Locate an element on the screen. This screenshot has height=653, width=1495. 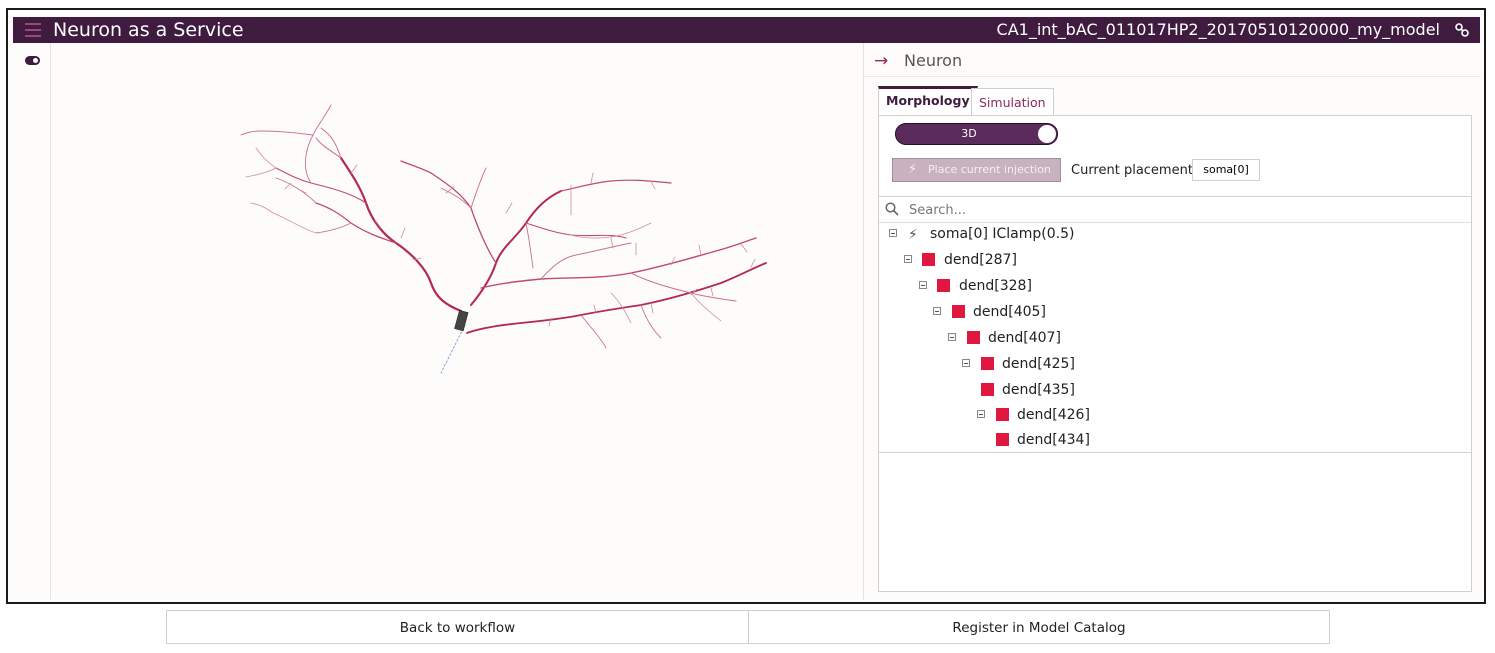
tab-morphology: Morphology is located at coordinates (928, 100).